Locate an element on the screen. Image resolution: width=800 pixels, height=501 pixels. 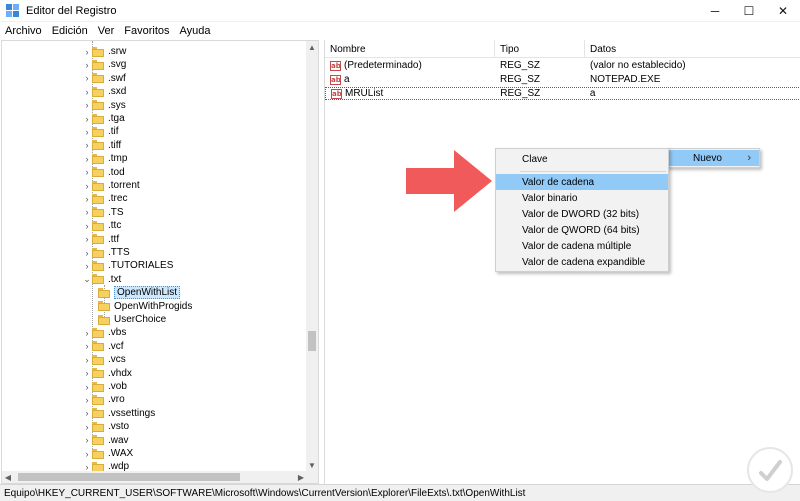
tree-item: › .tod is located at coordinates (103, 172).